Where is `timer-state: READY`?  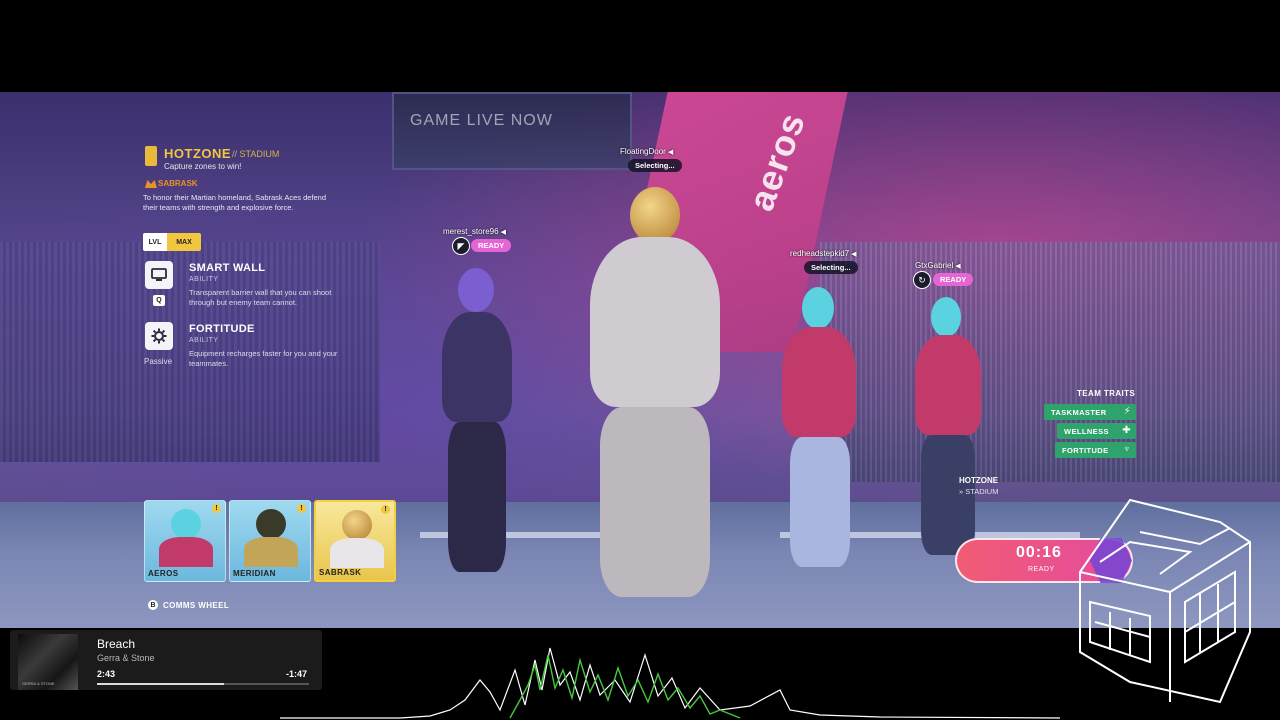 timer-state: READY is located at coordinates (1041, 569).